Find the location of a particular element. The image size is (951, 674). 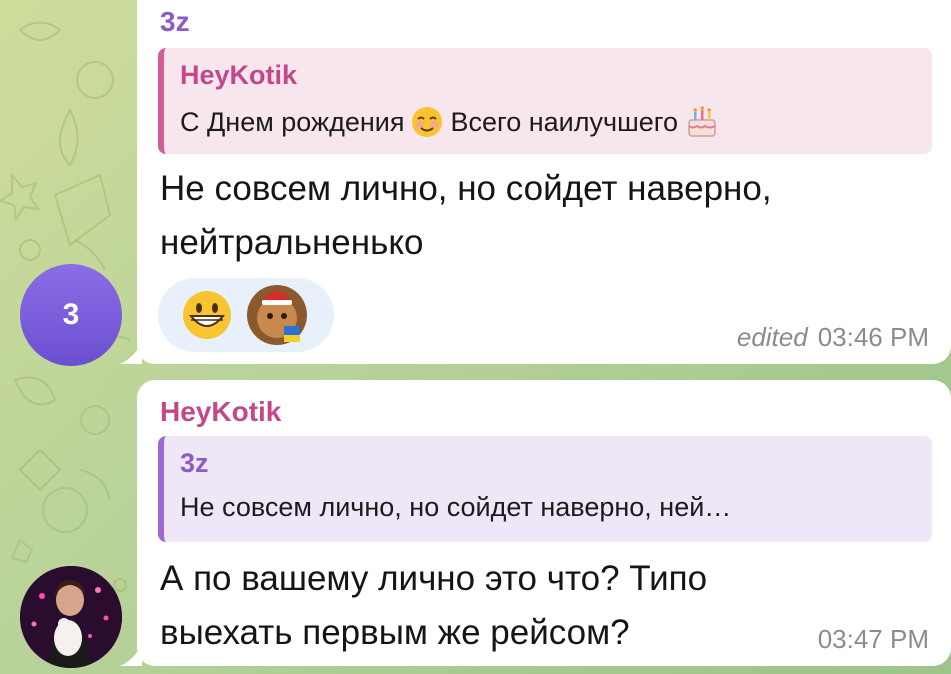

message-time: 03:46 PM is located at coordinates (873, 337).